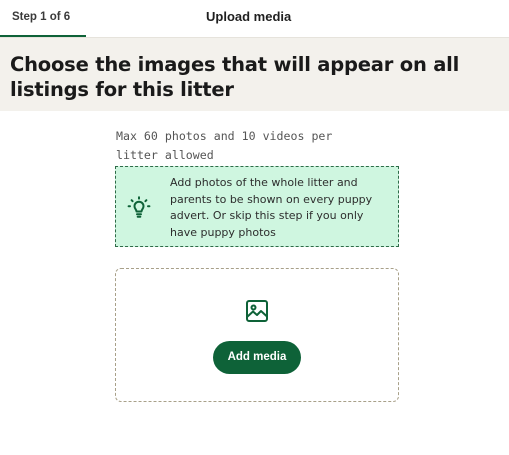  I want to click on top-bar: Step 1 of 6 Upload media, so click(254, 19).